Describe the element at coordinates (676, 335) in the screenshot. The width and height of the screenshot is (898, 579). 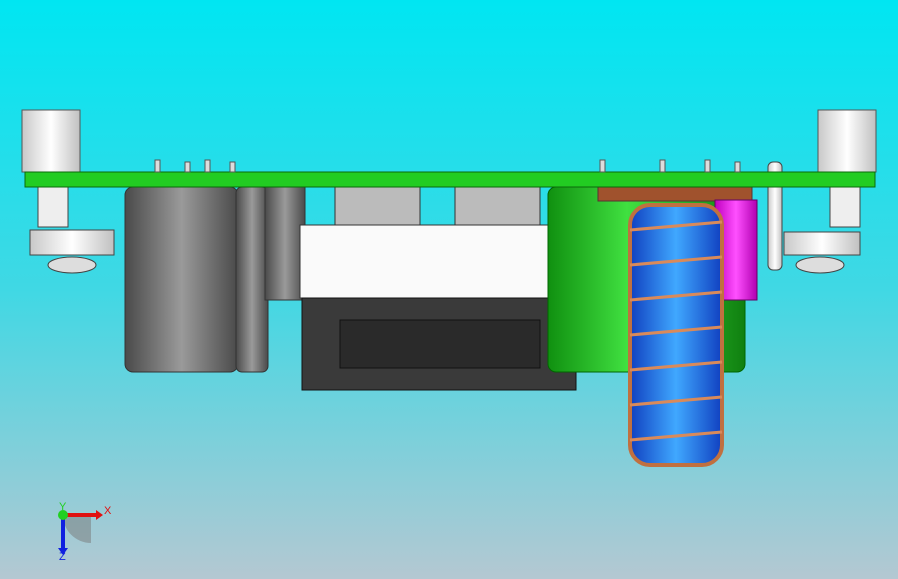
I see `toroid-inductor` at that location.